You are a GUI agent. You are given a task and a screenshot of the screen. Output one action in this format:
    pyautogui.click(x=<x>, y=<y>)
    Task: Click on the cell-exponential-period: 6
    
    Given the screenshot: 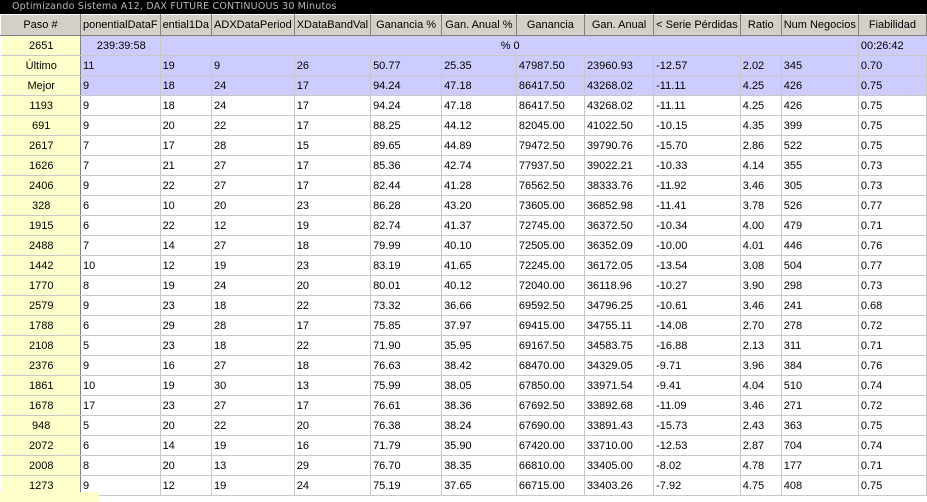 What is the action you would take?
    pyautogui.click(x=120, y=325)
    